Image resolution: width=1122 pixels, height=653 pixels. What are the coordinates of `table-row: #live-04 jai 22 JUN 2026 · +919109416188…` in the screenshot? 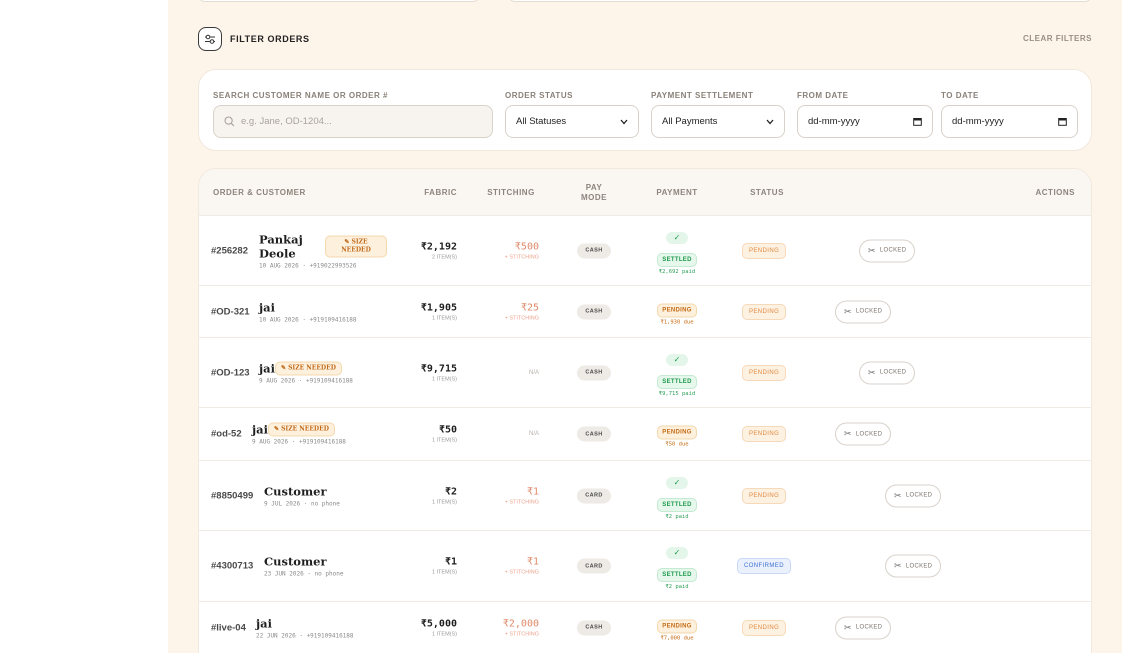 It's located at (645, 627).